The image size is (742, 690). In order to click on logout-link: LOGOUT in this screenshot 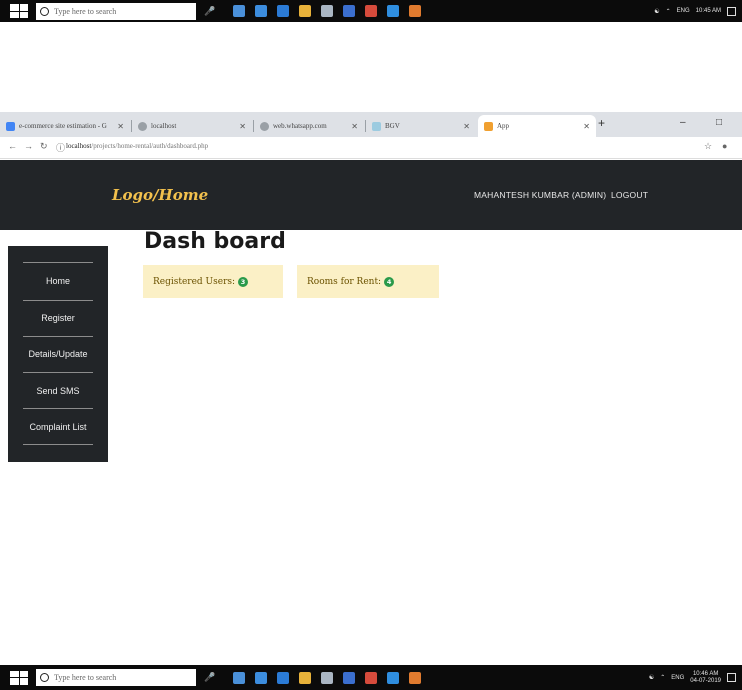, I will do `click(629, 195)`.